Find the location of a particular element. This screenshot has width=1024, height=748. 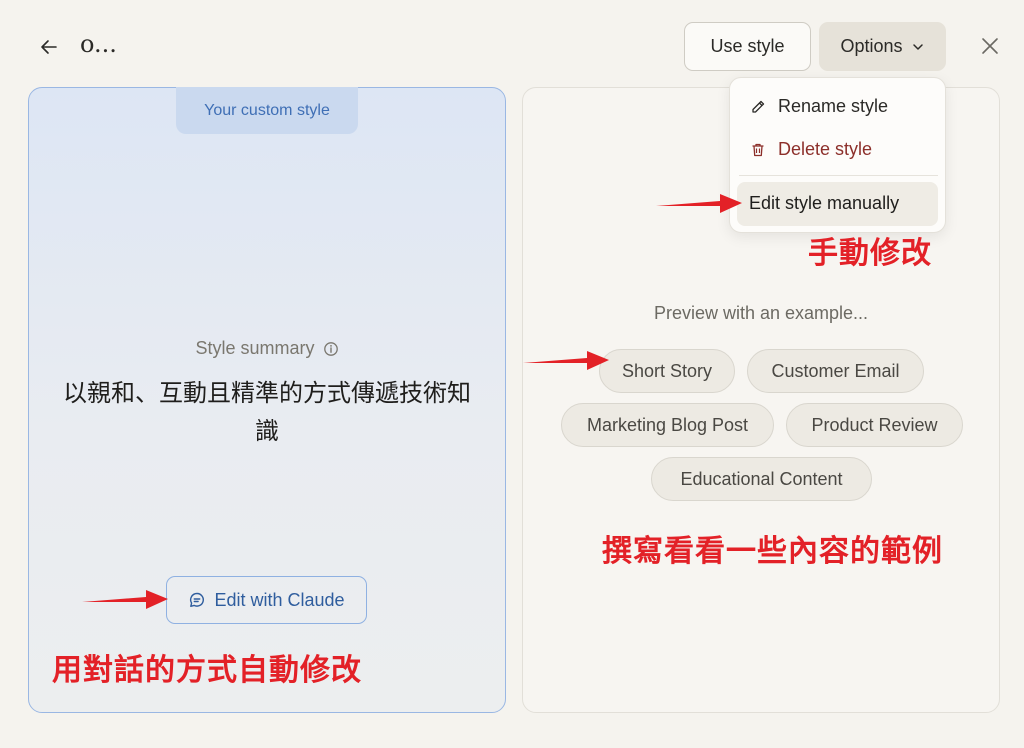

close-icon is located at coordinates (990, 46).